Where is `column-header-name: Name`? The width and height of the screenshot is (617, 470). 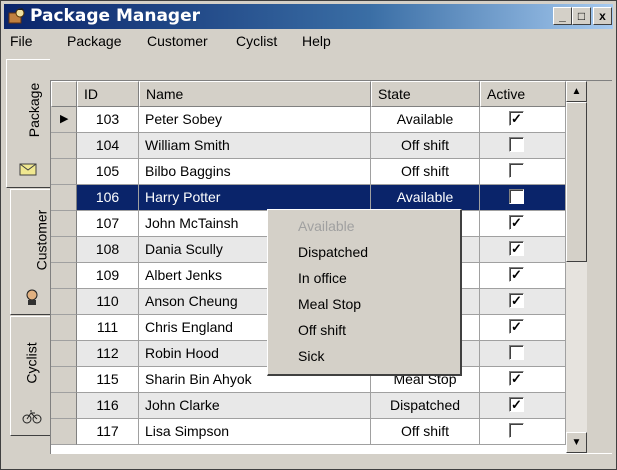
column-header-name: Name is located at coordinates (255, 94).